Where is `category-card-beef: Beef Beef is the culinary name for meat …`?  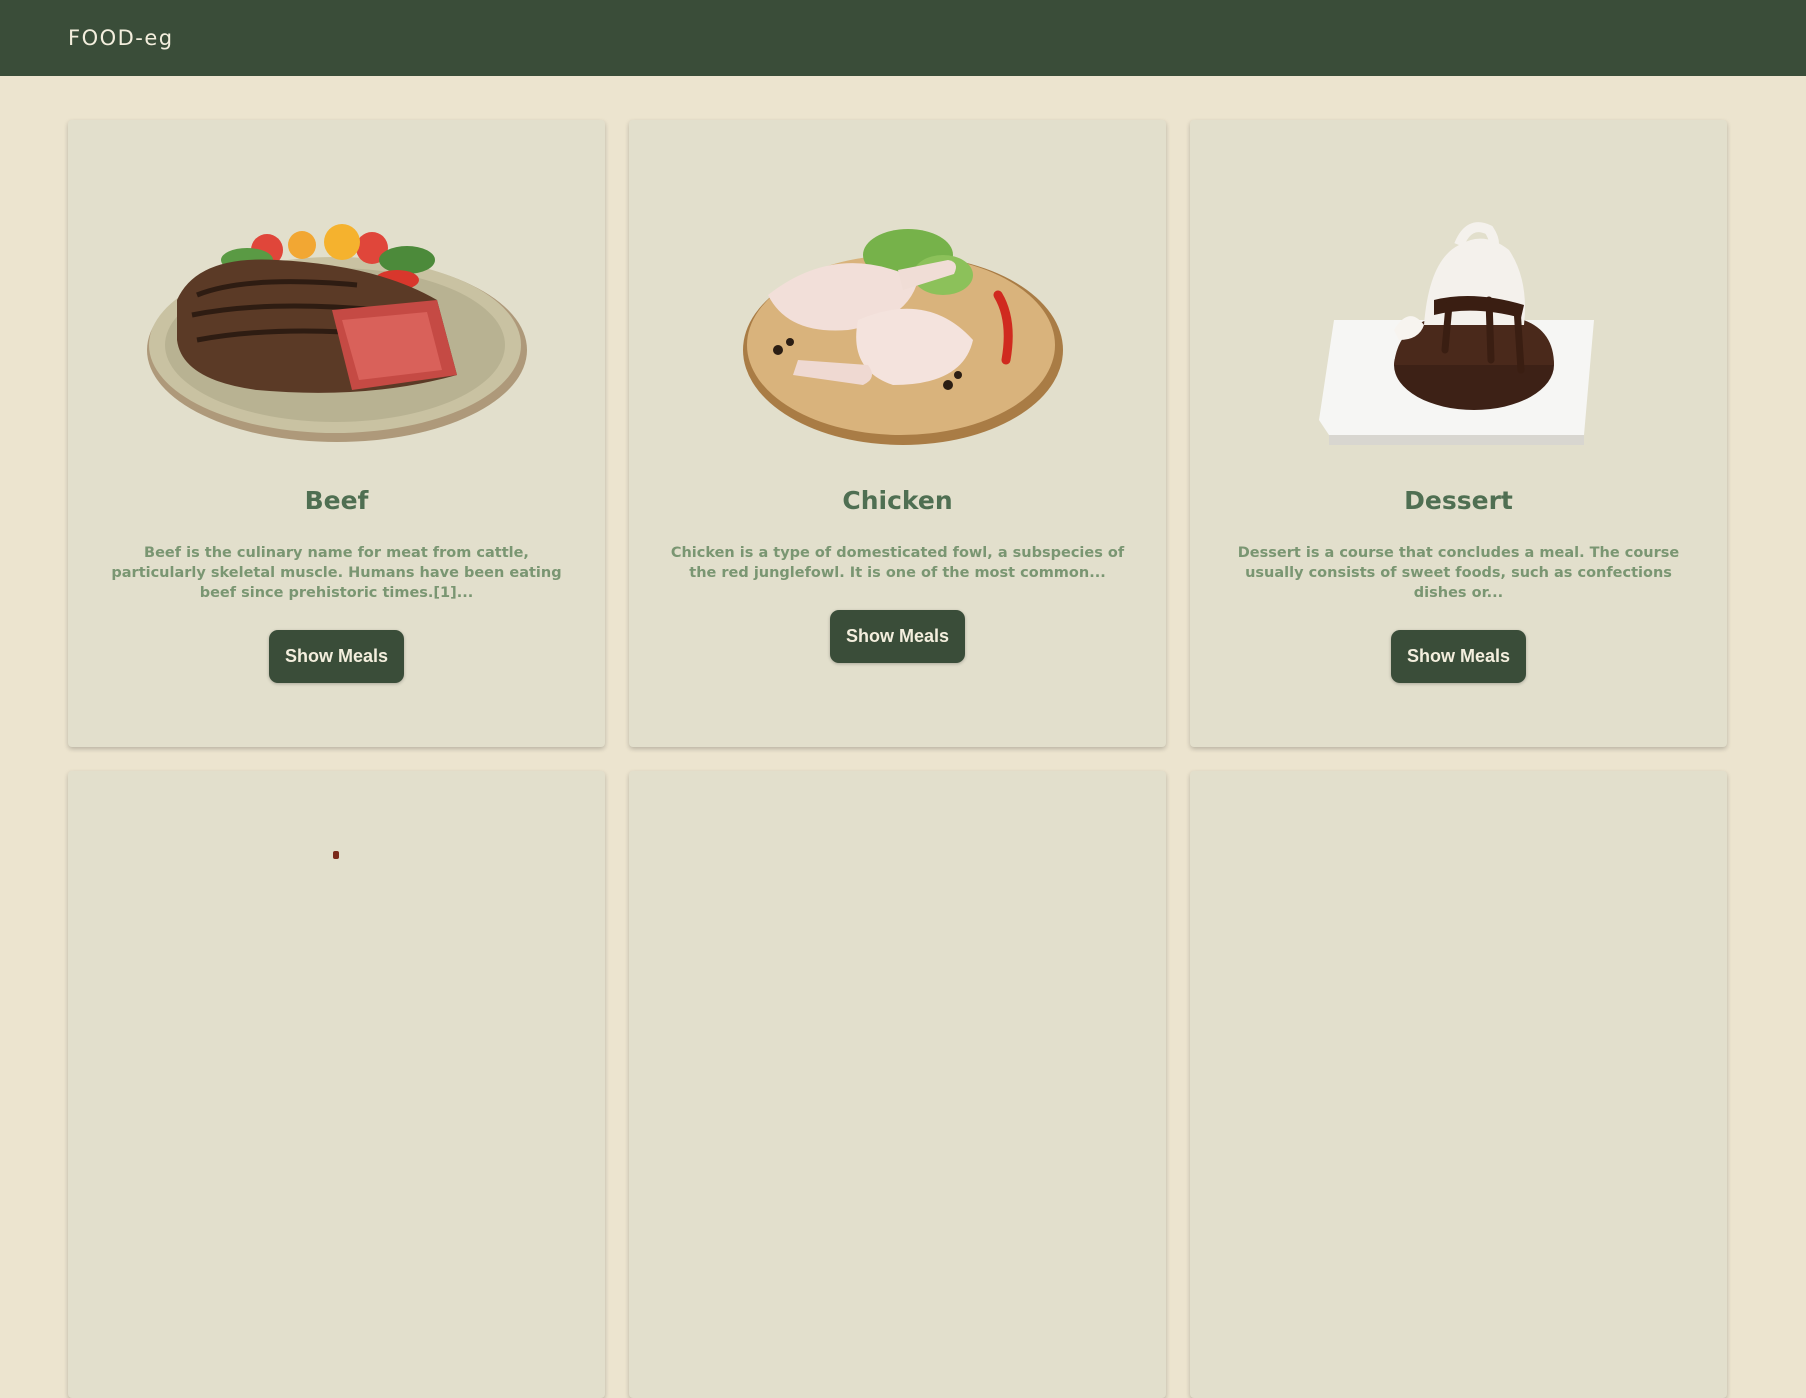 category-card-beef: Beef Beef is the culinary name for meat … is located at coordinates (336, 433).